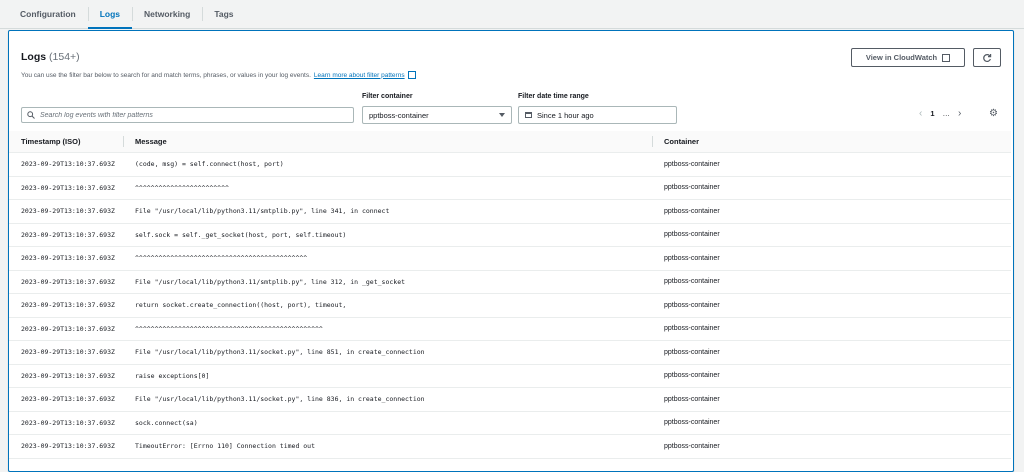 This screenshot has width=1024, height=472. What do you see at coordinates (387, 142) in the screenshot?
I see `column-header-message: Message` at bounding box center [387, 142].